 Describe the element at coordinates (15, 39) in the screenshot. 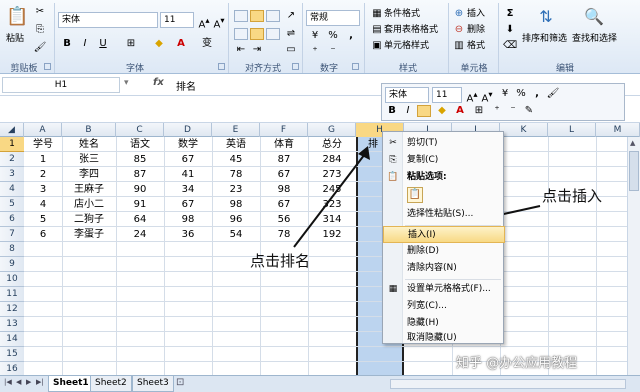

I see `paste-button: 粘贴` at that location.